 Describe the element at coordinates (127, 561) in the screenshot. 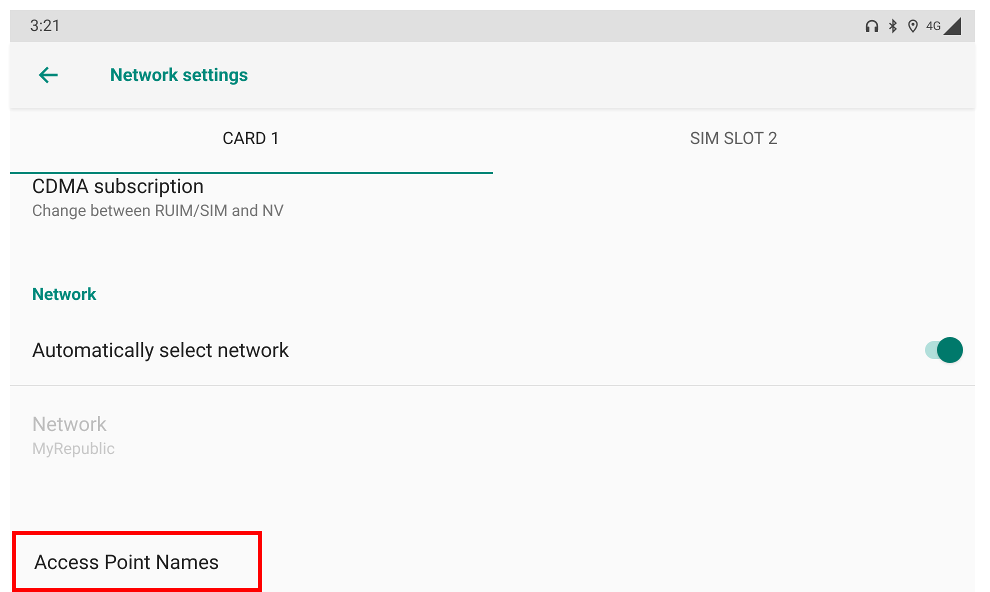

I see `setting-title: Access Point Names` at that location.